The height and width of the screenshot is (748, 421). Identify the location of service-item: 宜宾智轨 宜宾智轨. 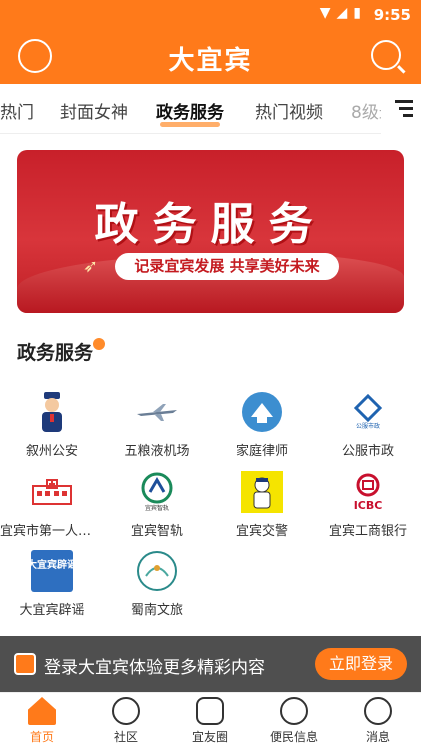
(157, 504).